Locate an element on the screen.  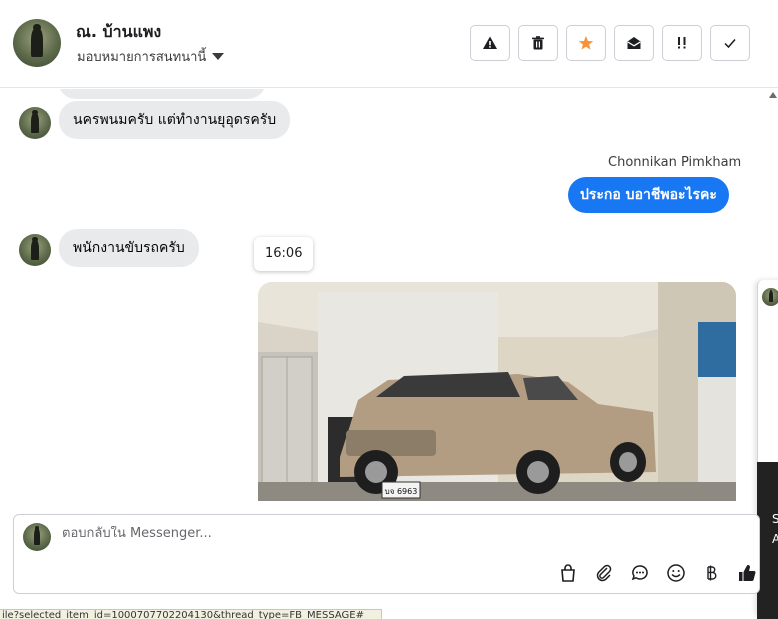
exclaim-icon is located at coordinates (682, 43).